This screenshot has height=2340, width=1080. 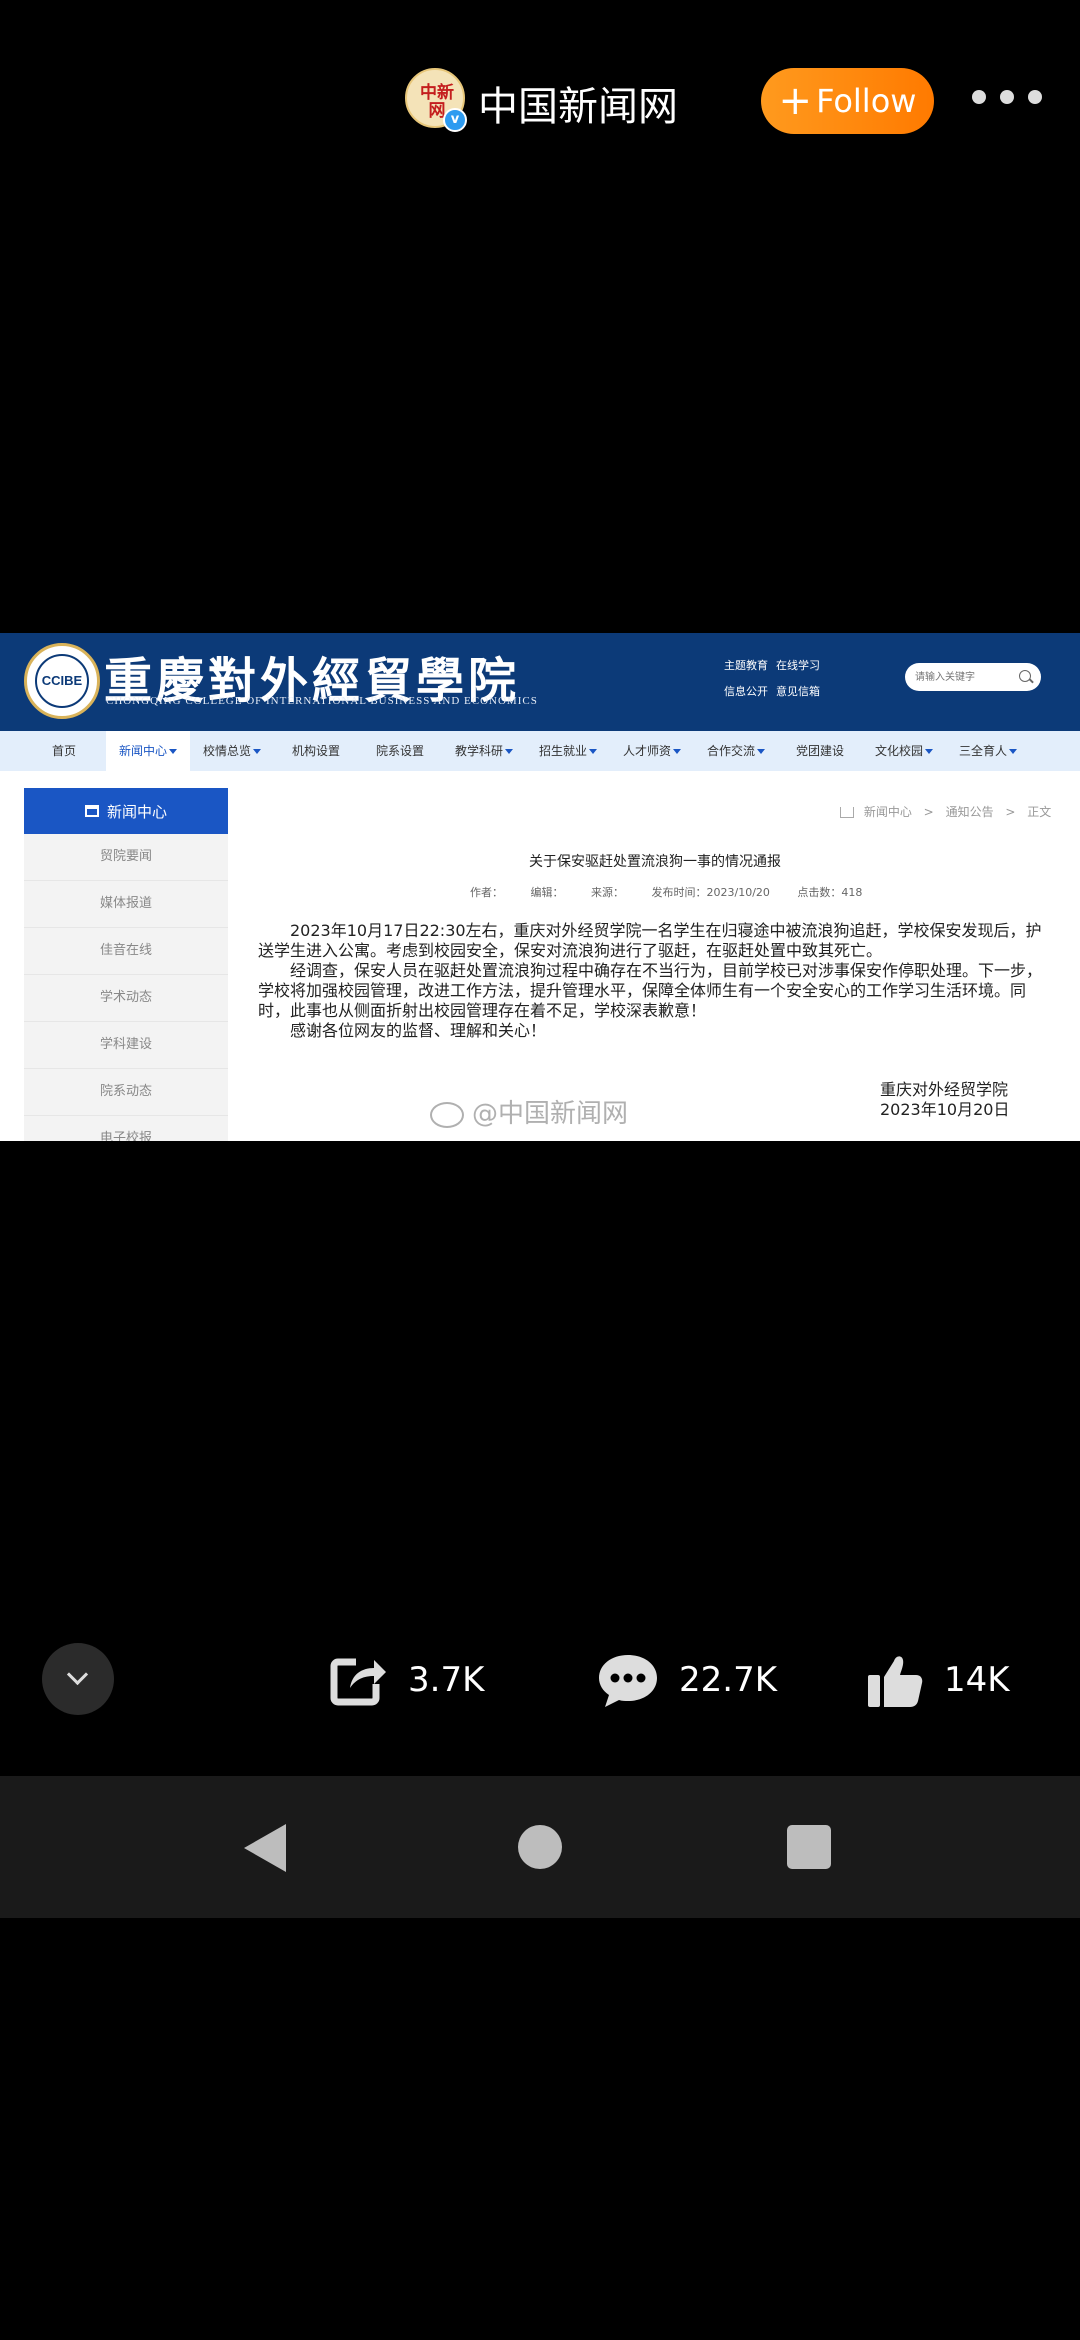 I want to click on image-watermark: @中国新闻网, so click(x=529, y=1111).